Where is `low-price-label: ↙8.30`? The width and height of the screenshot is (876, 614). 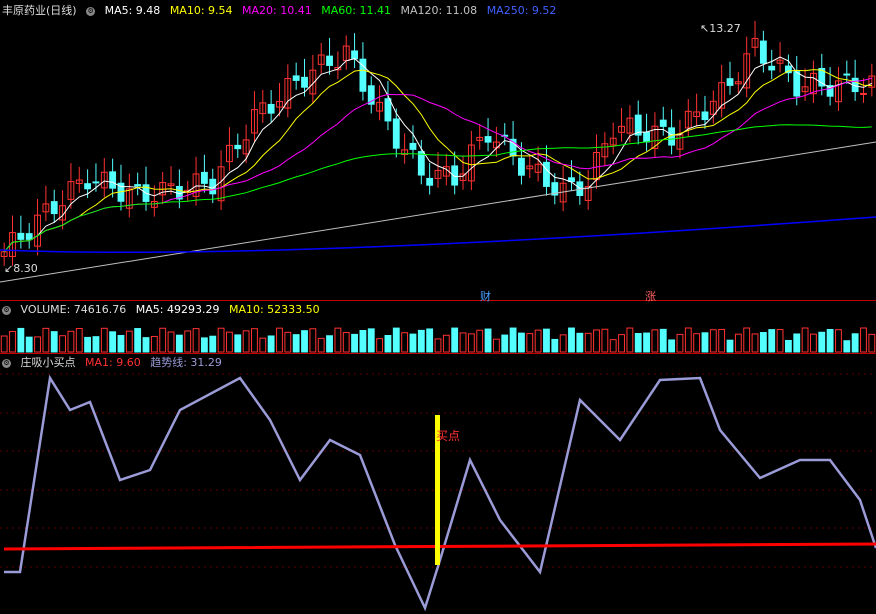 low-price-label: ↙8.30 is located at coordinates (21, 268).